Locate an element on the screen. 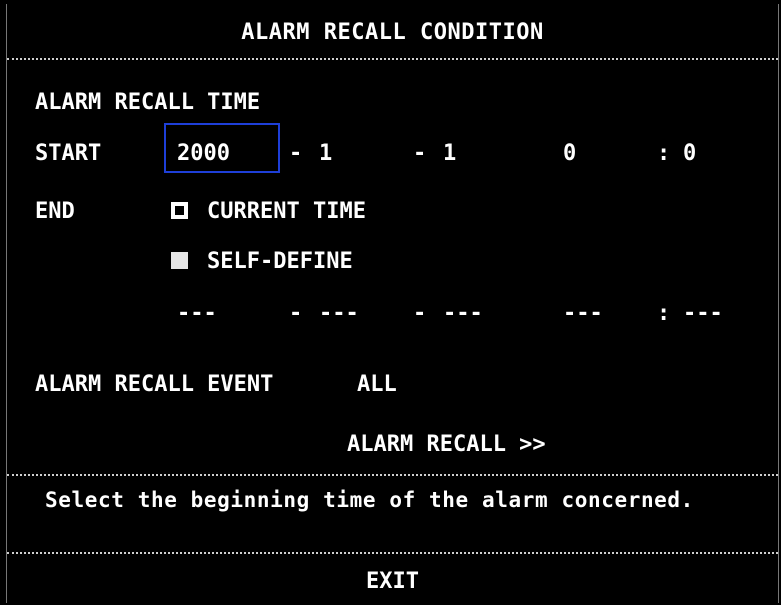  radio-checked-icon is located at coordinates (179, 210).